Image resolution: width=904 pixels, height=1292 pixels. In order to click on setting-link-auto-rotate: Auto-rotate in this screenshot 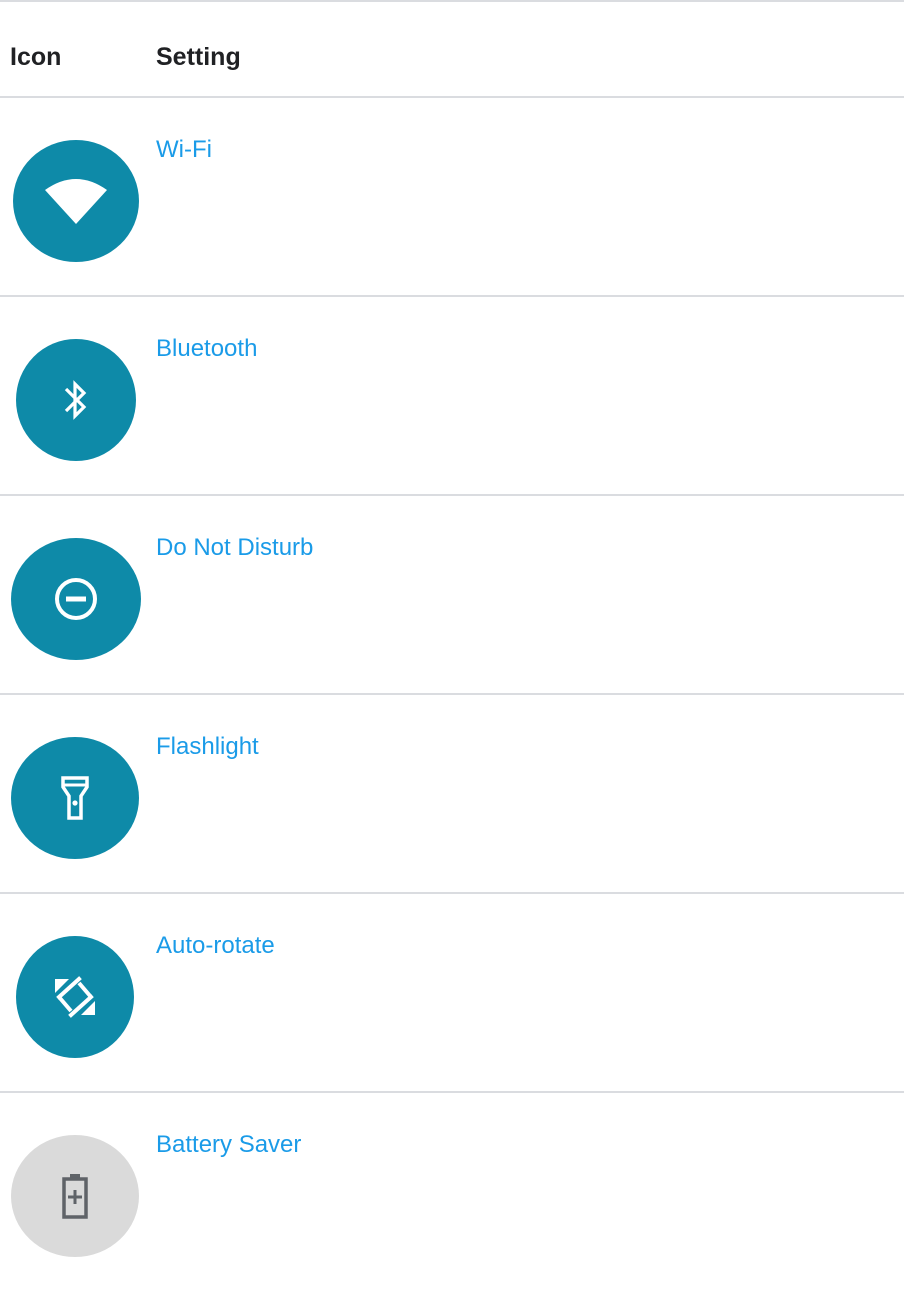, I will do `click(215, 946)`.